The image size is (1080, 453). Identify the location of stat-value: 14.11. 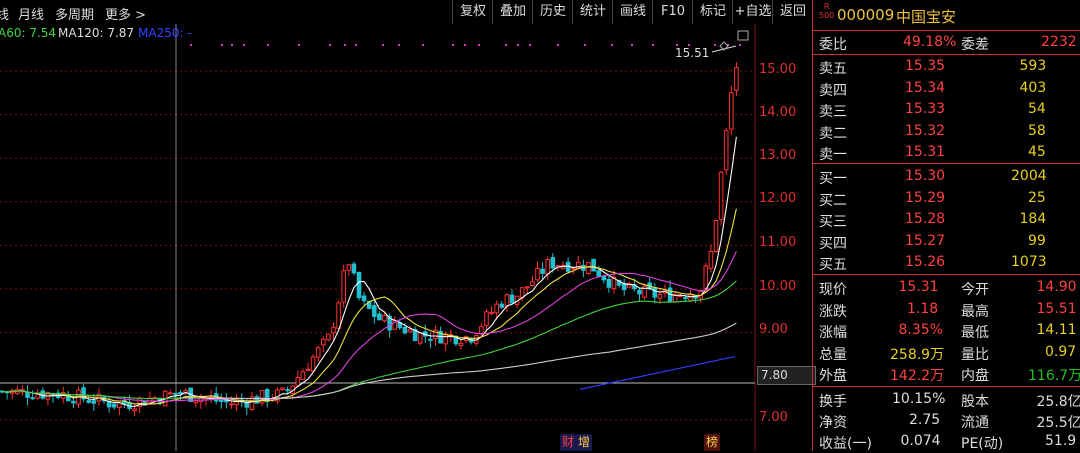
(1057, 330).